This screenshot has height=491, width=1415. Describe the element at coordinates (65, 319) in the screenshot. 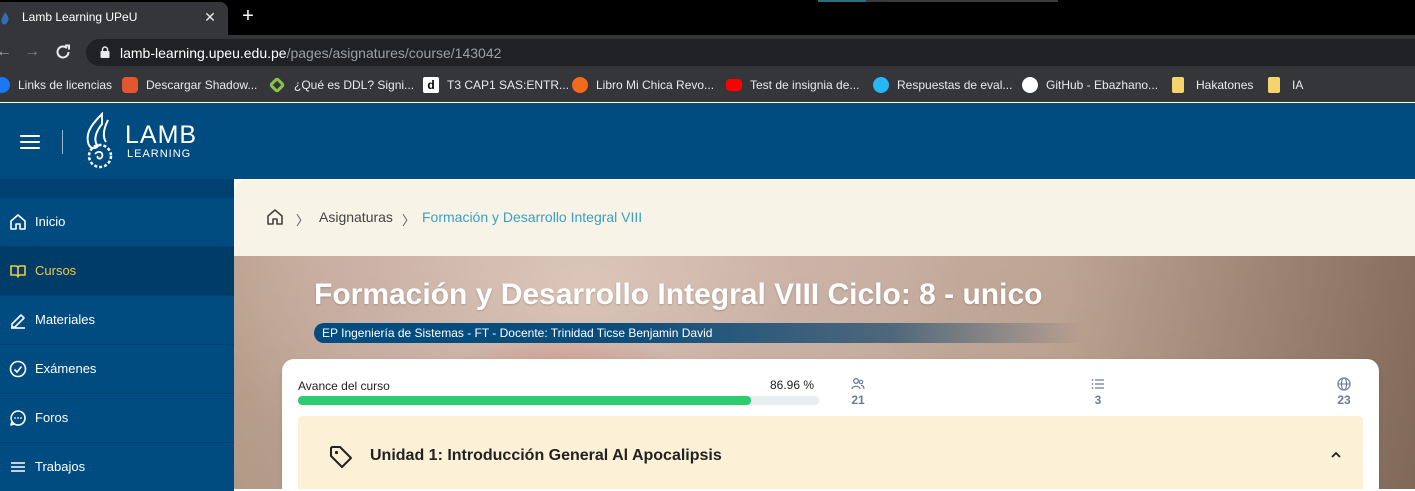

I see `sidebar-item-label: Materiales` at that location.